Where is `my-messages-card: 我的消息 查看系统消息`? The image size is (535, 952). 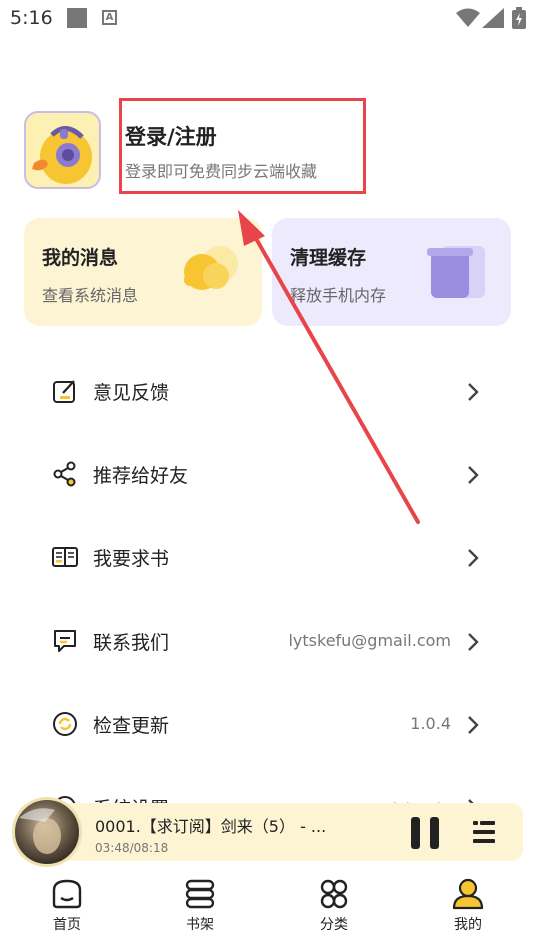
my-messages-card: 我的消息 查看系统消息 is located at coordinates (143, 272).